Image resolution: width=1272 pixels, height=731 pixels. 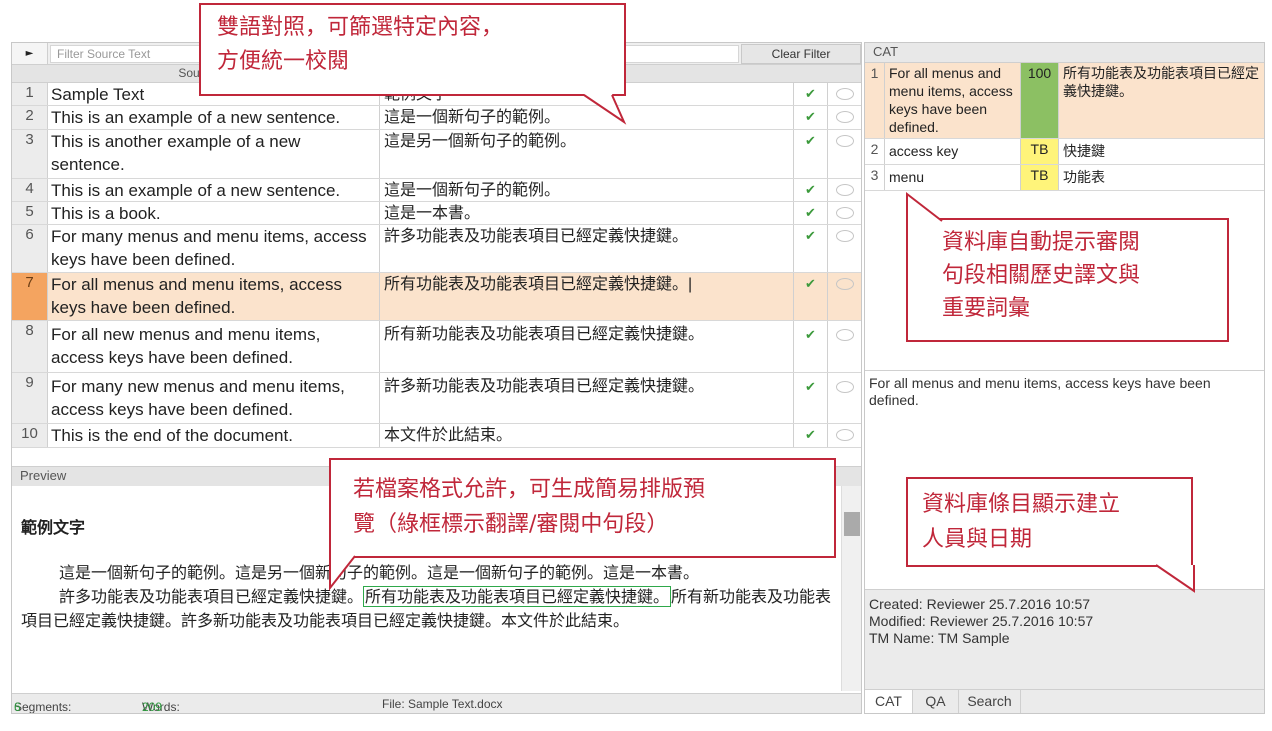 What do you see at coordinates (30, 117) in the screenshot?
I see `segment-number: 2` at bounding box center [30, 117].